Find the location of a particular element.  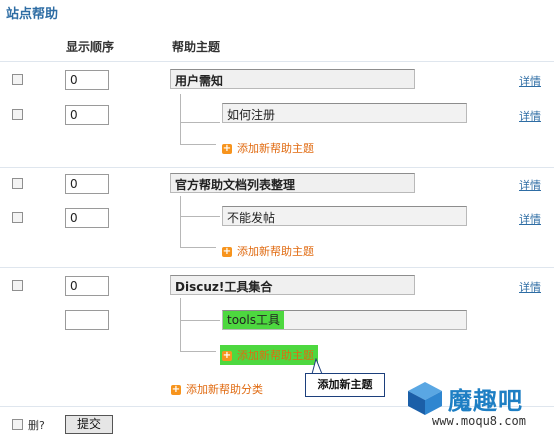

delete-checkbox is located at coordinates (17, 424).